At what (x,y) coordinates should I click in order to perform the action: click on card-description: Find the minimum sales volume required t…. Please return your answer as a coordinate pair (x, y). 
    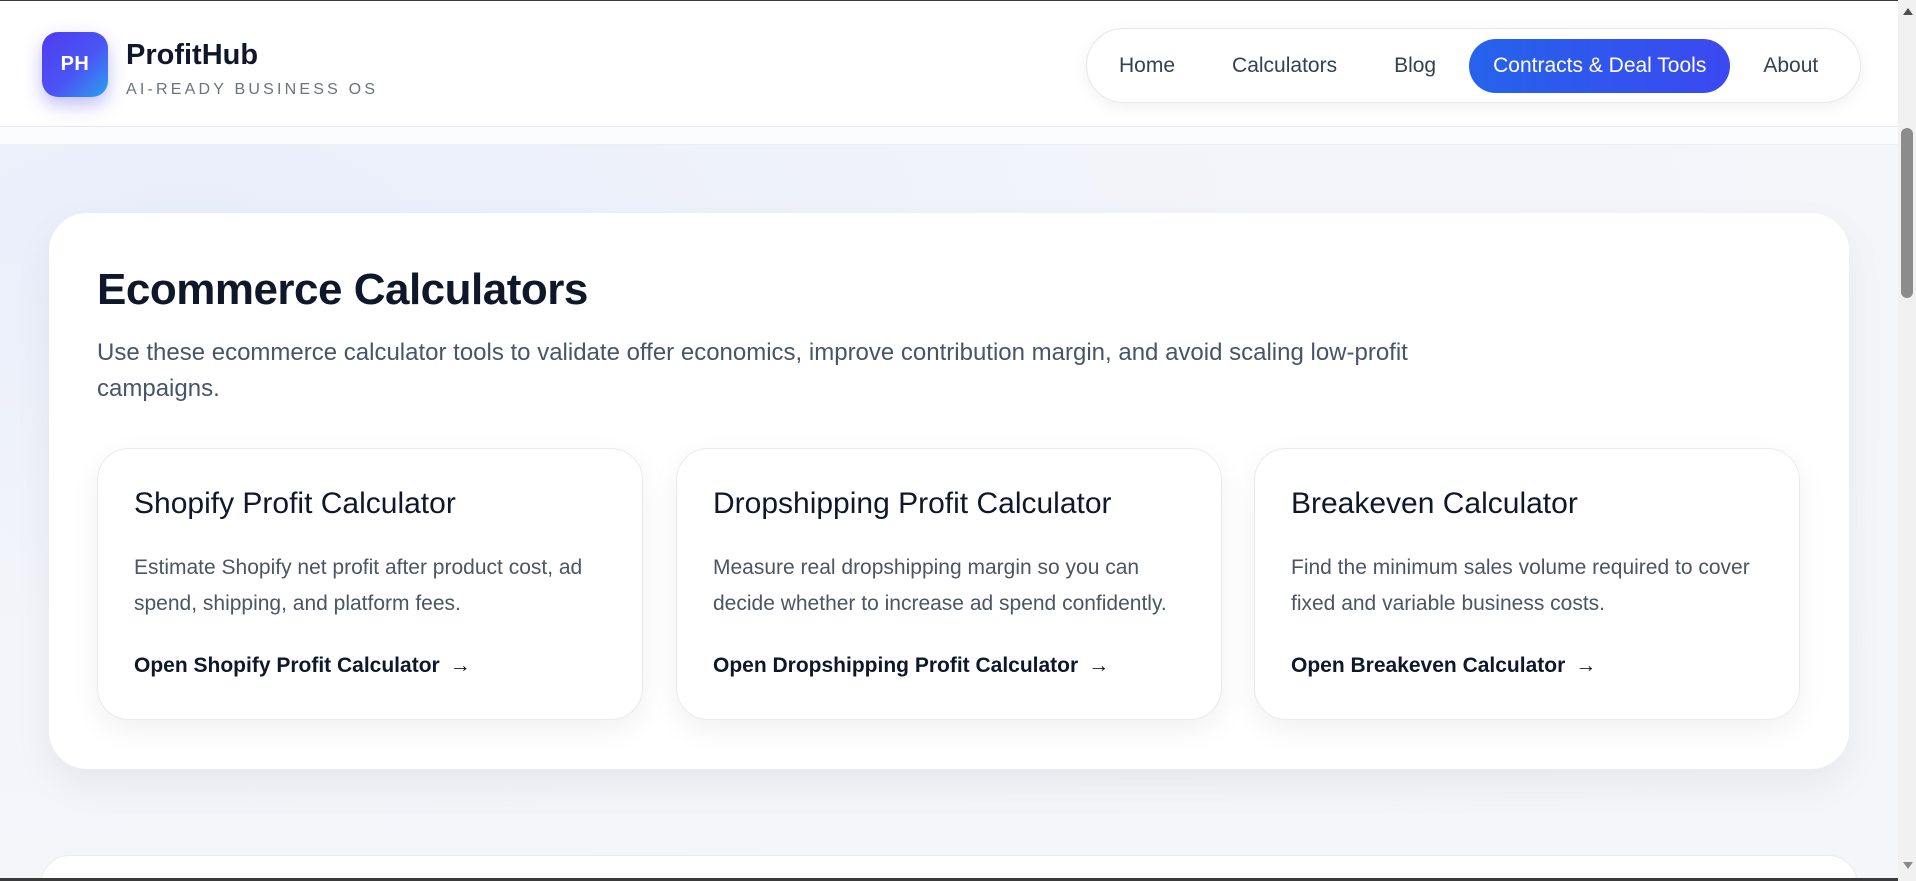
    Looking at the image, I should click on (1520, 585).